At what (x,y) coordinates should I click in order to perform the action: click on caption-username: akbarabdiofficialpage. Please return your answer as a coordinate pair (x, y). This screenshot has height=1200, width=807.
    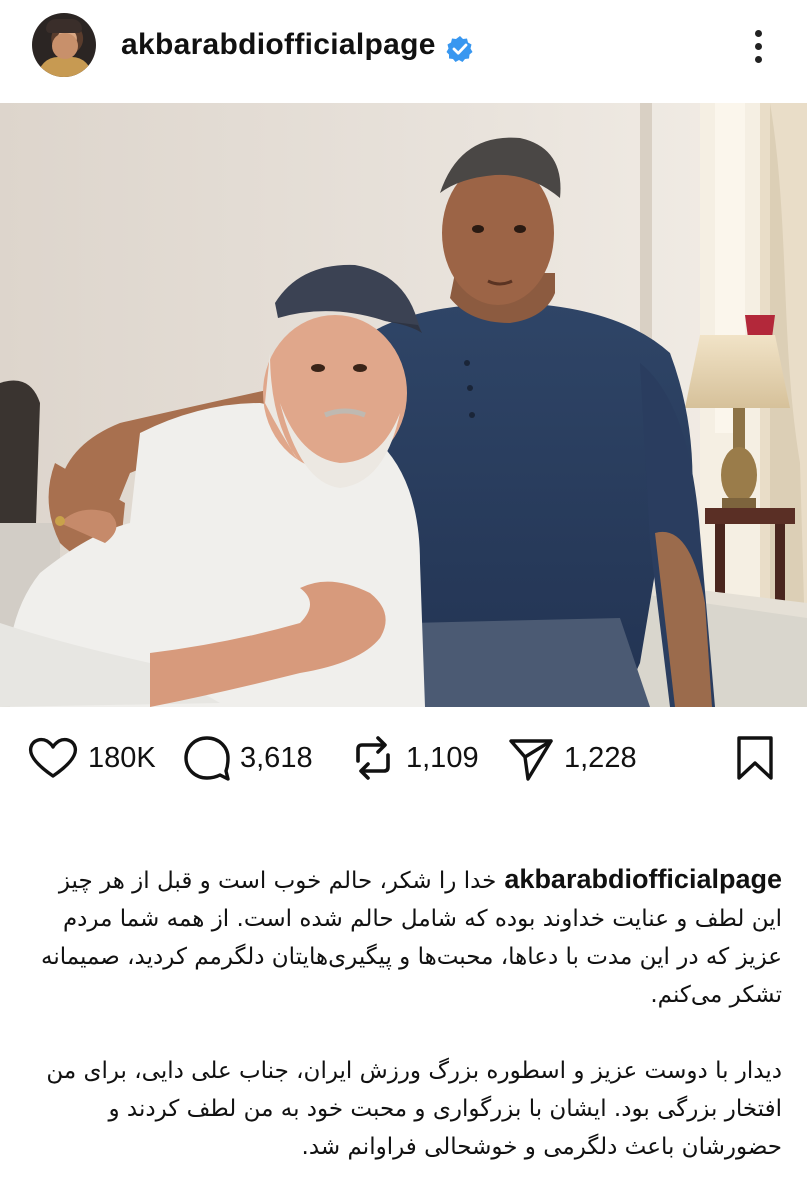
    Looking at the image, I should click on (643, 879).